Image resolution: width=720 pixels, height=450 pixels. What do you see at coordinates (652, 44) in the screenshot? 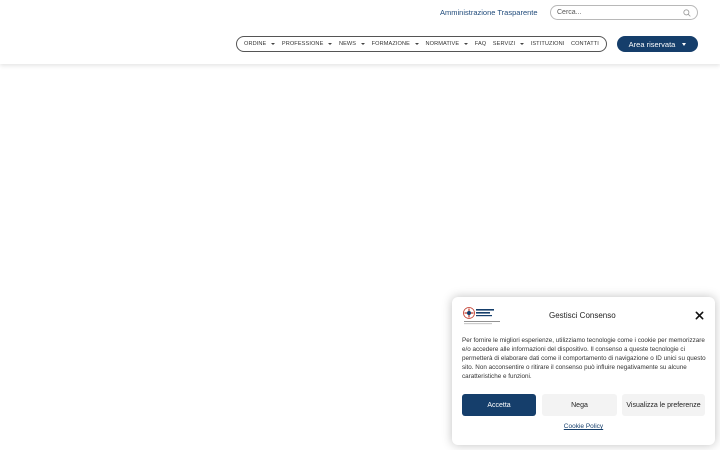
I see `area-riservata-label: Area riservata` at bounding box center [652, 44].